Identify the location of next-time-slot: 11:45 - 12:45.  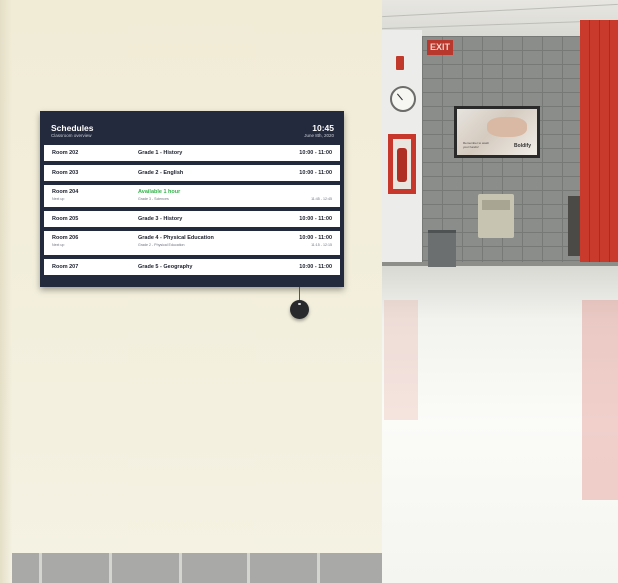
(321, 199).